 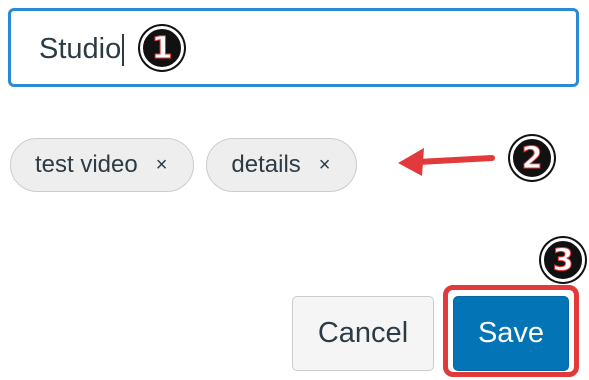 I want to click on cancel-button: Cancel, so click(x=363, y=333).